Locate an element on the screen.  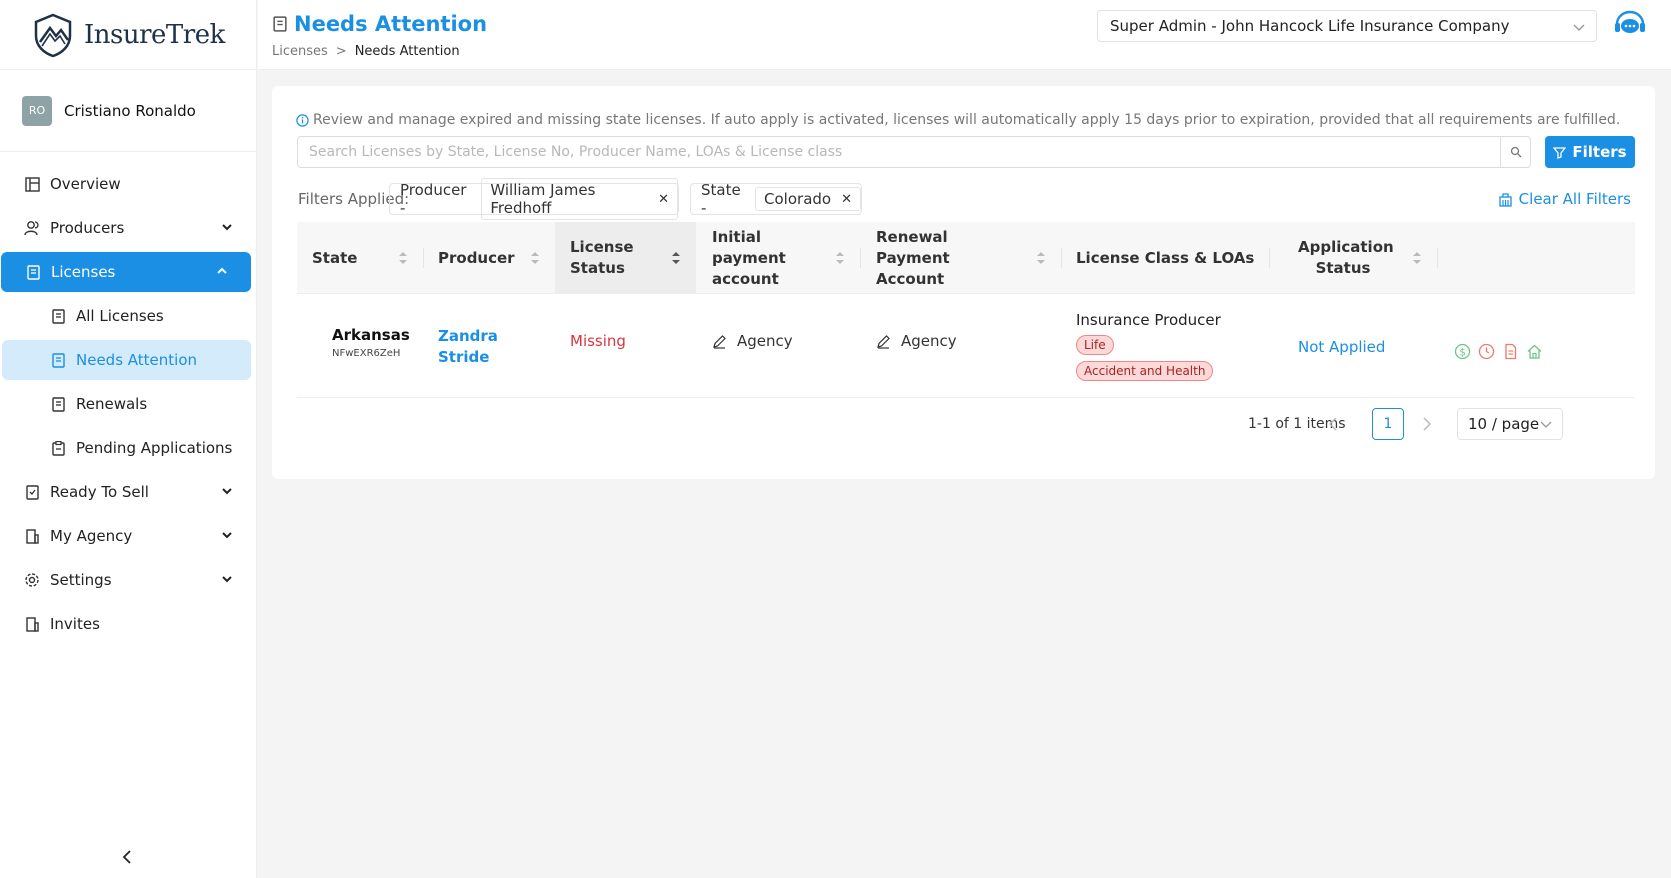
loa-tag: Life is located at coordinates (1095, 345).